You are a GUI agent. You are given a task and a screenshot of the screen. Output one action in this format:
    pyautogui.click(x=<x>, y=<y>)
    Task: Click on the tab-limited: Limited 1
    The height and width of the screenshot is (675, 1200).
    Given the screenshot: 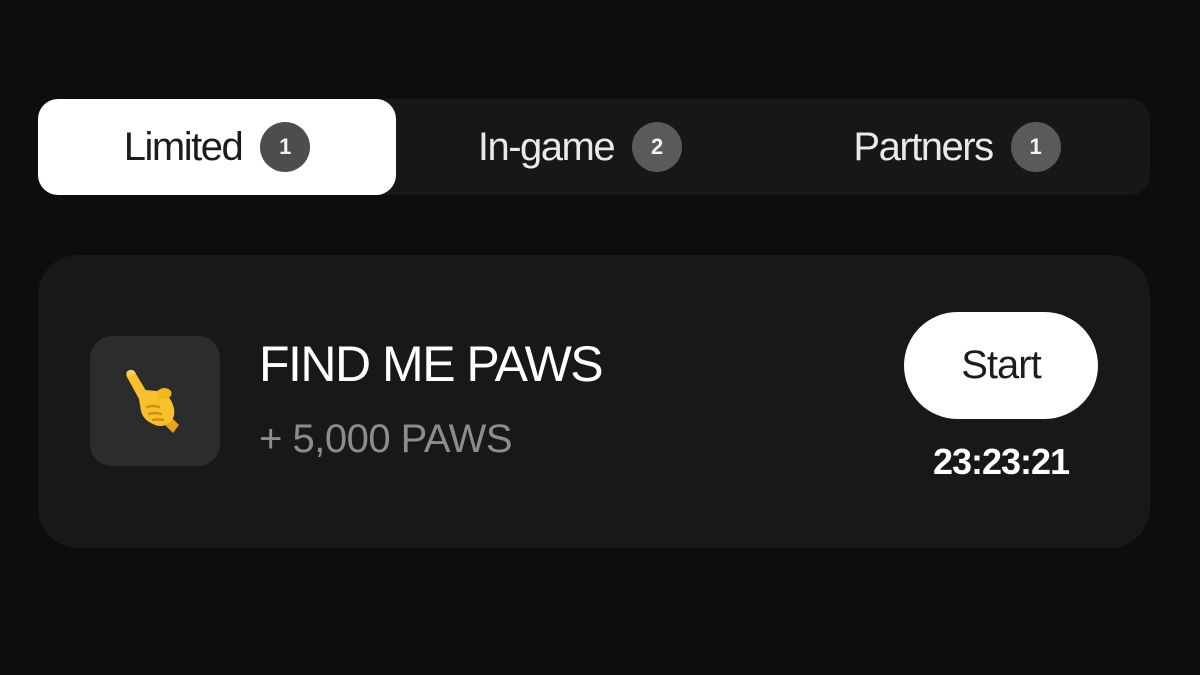 What is the action you would take?
    pyautogui.click(x=217, y=147)
    